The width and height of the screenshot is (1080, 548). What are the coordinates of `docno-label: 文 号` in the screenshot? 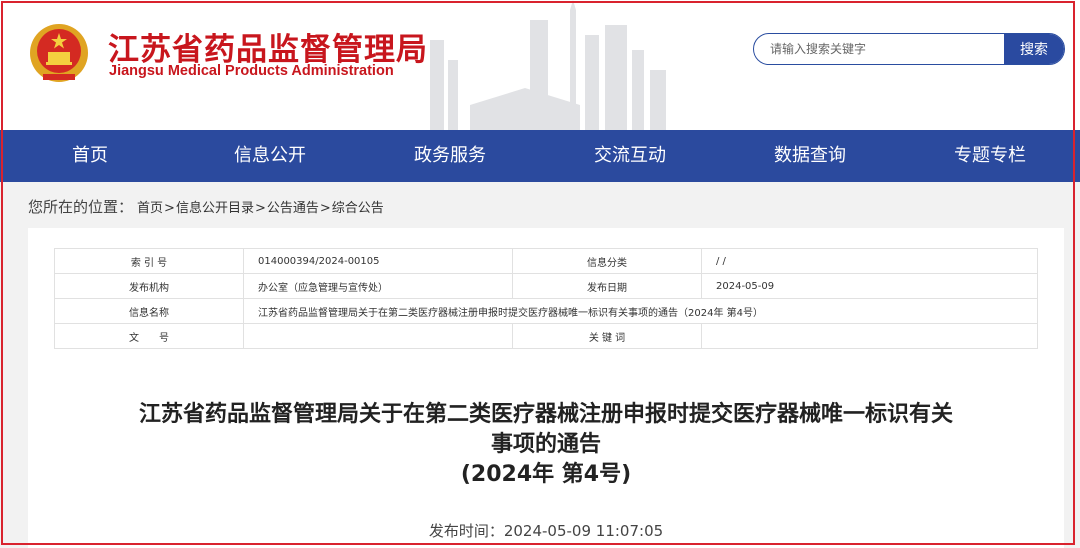 It's located at (149, 336).